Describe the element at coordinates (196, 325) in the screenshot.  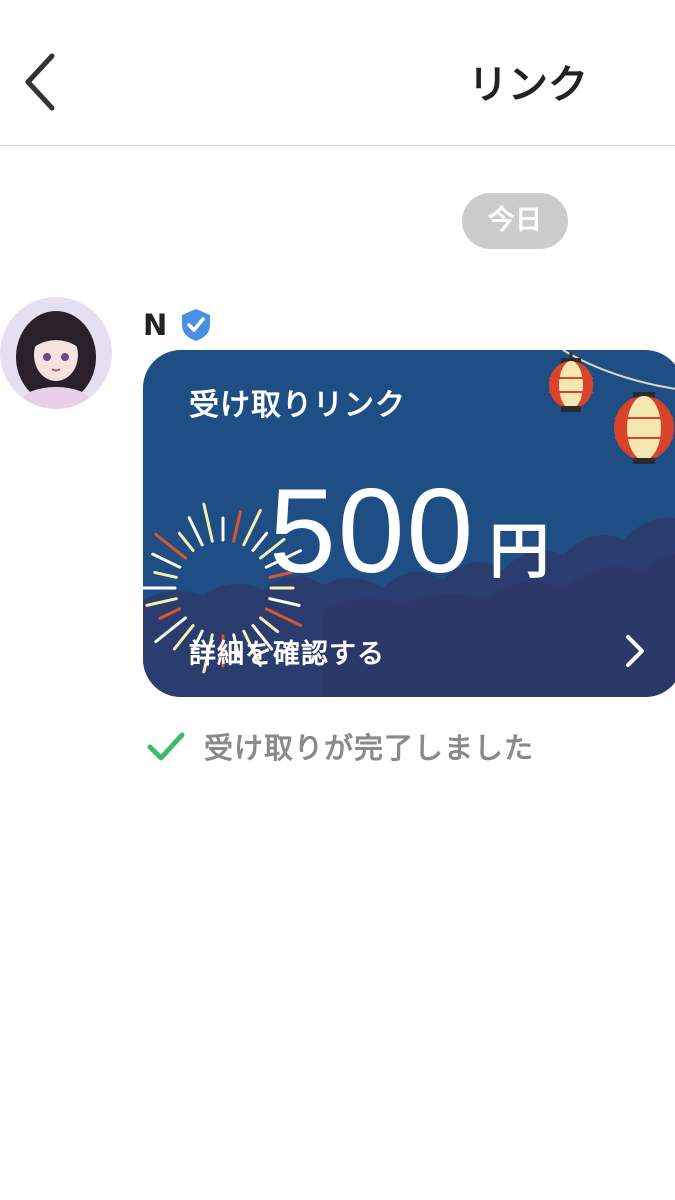
I see `verified-badge-icon` at that location.